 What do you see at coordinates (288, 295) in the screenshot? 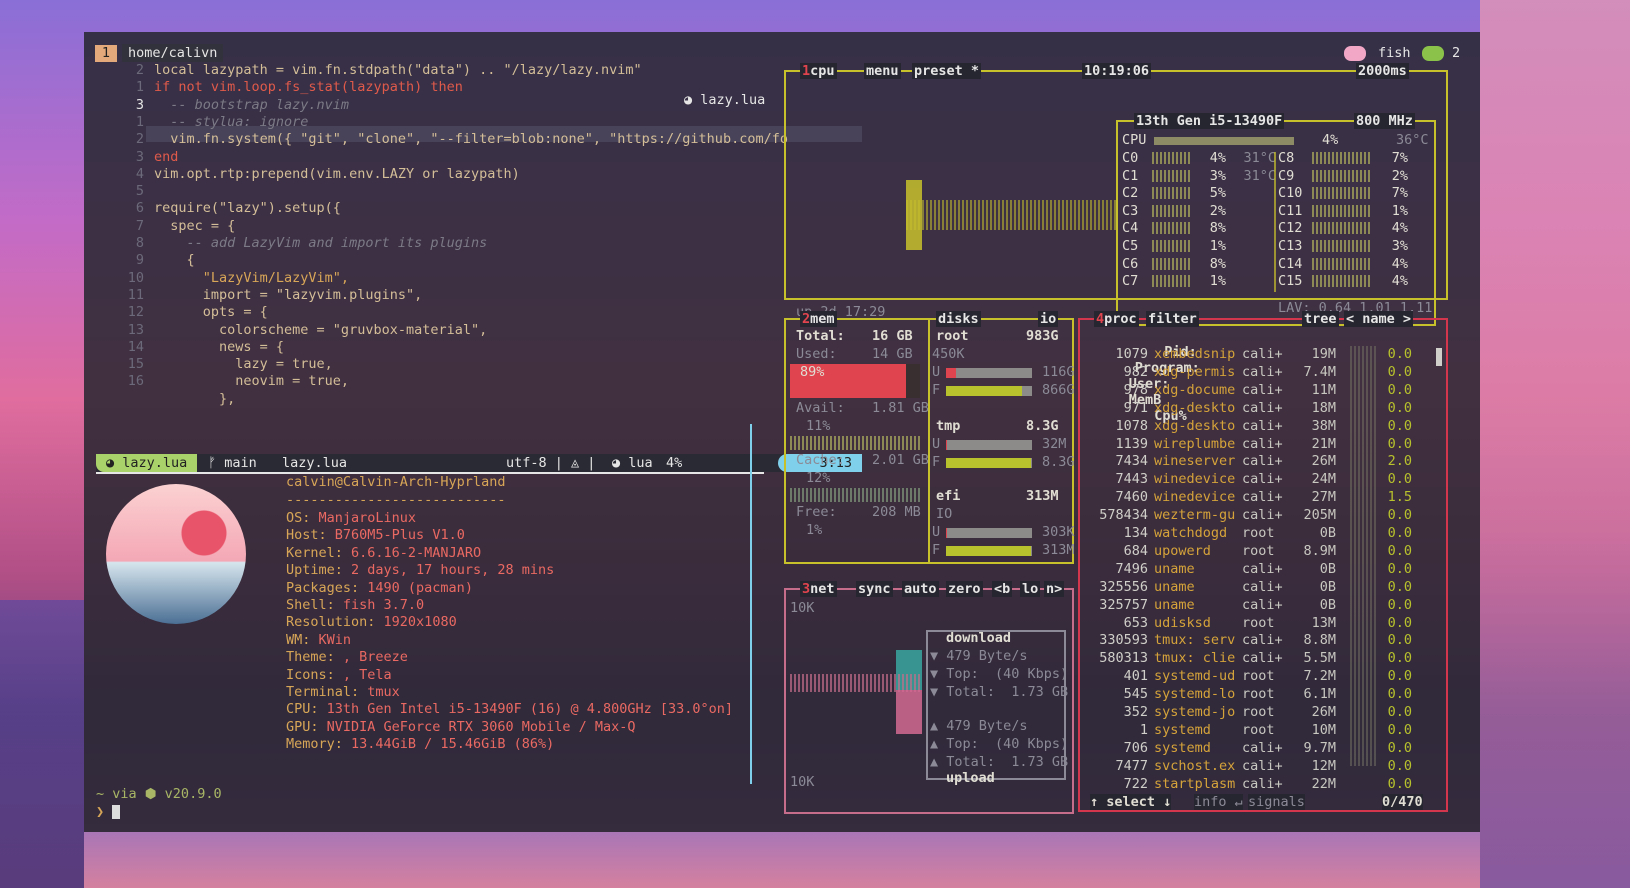
I see `code-line: import = "lazyvim.plugins",` at bounding box center [288, 295].